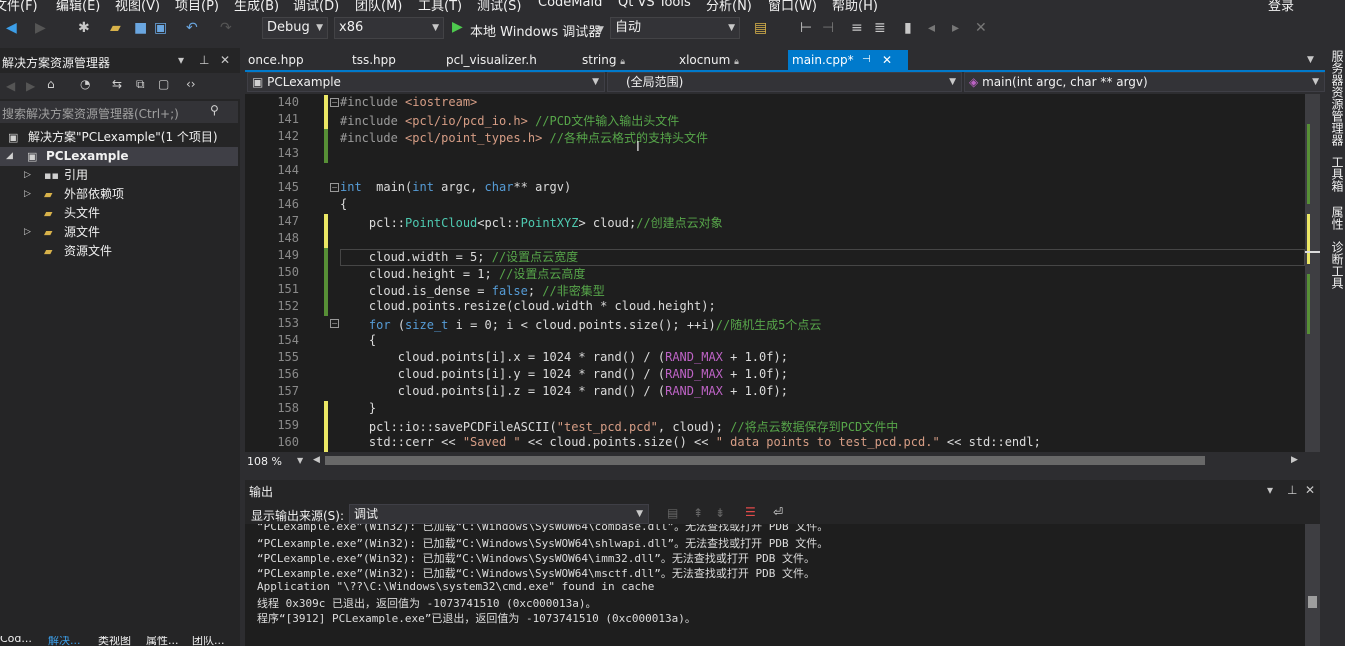 The height and width of the screenshot is (646, 1345). I want to click on sign-in-link: 登录, so click(1281, 6).